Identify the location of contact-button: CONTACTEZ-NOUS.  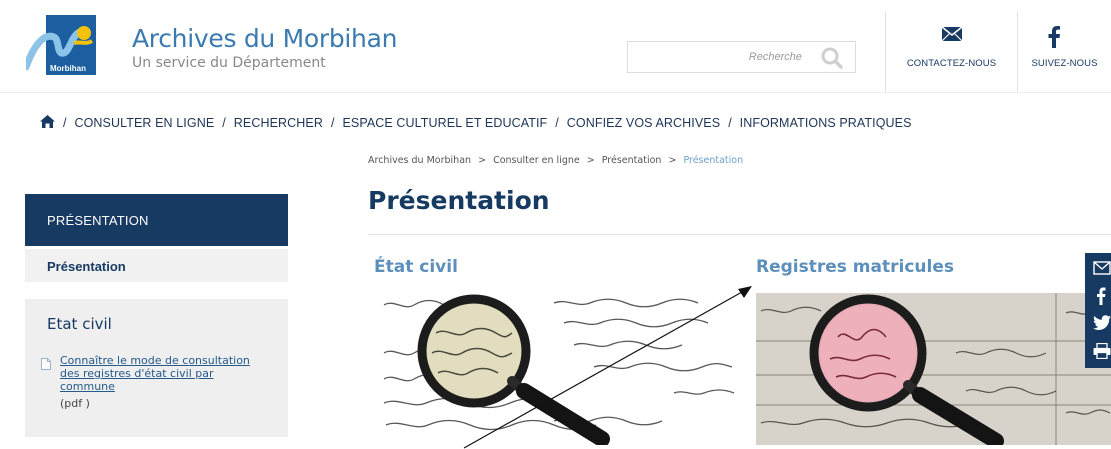
(951, 52).